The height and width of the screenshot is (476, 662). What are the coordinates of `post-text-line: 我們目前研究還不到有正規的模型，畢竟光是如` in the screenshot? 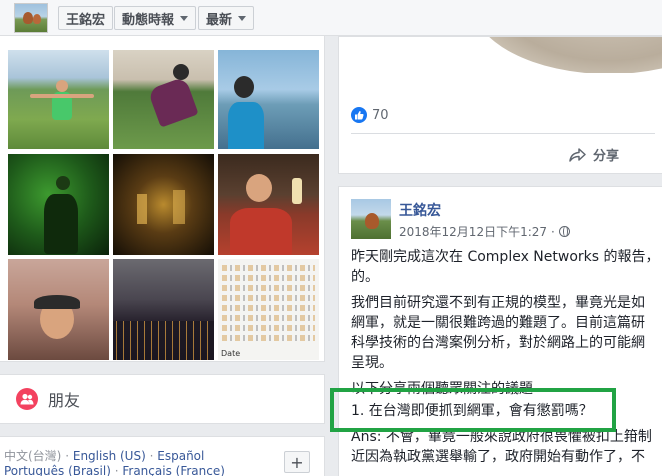 It's located at (498, 303).